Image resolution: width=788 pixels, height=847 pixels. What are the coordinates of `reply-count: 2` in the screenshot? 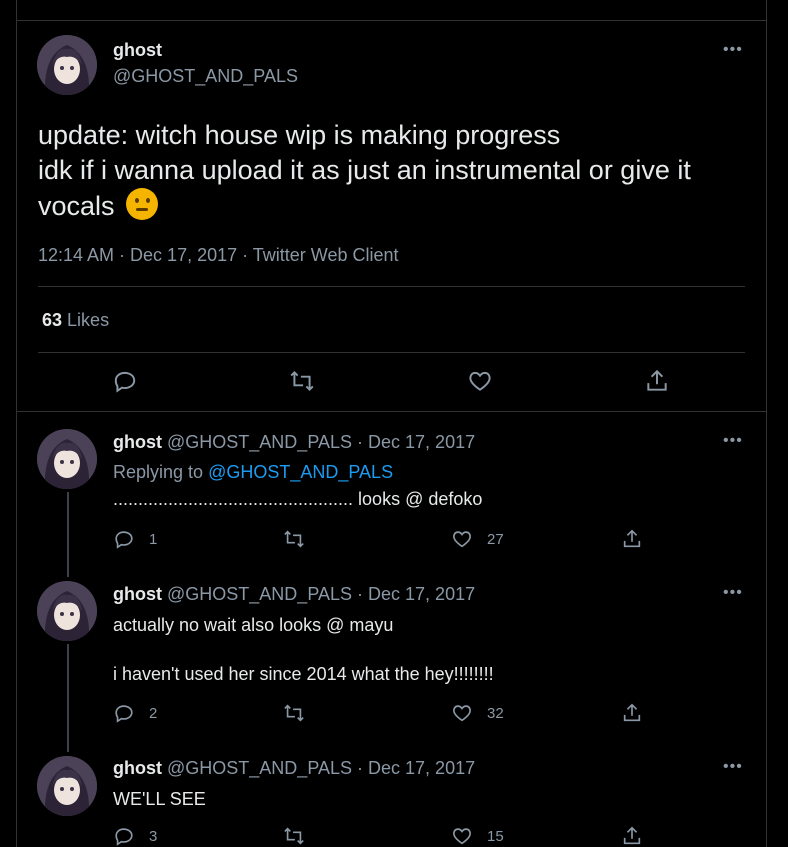 It's located at (153, 713).